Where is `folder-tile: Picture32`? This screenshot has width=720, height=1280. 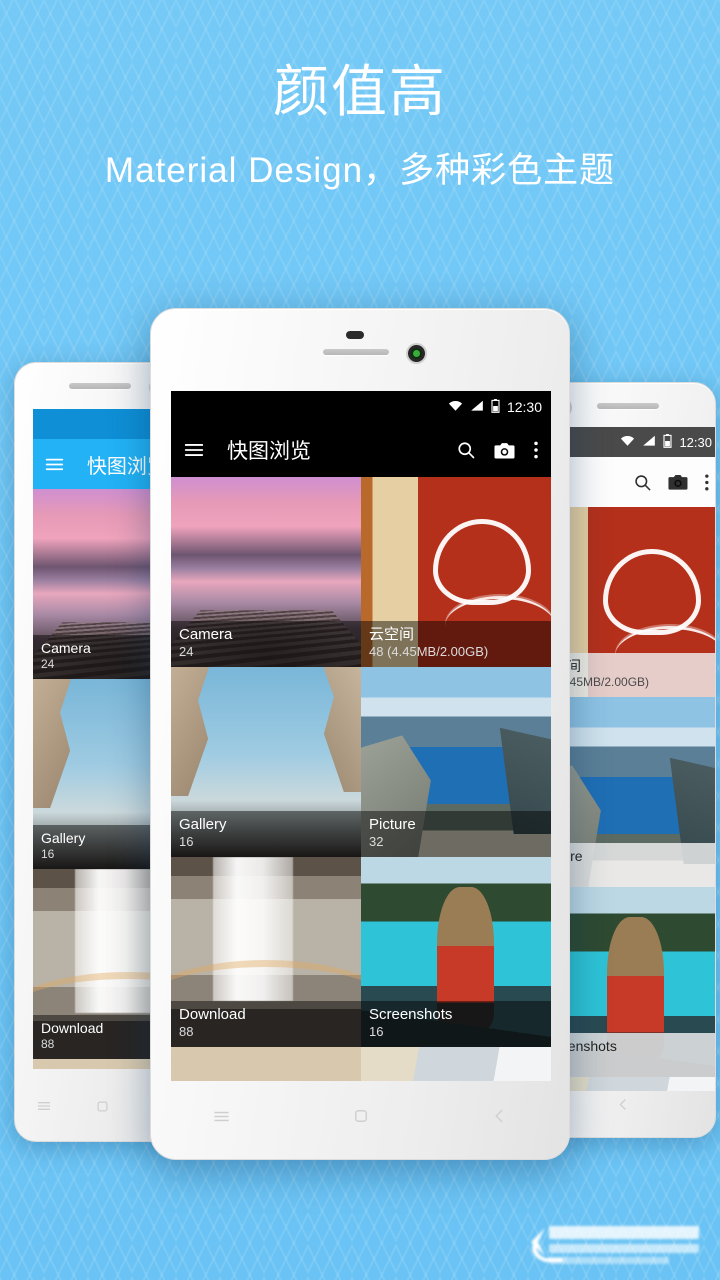 folder-tile: Picture32 is located at coordinates (456, 762).